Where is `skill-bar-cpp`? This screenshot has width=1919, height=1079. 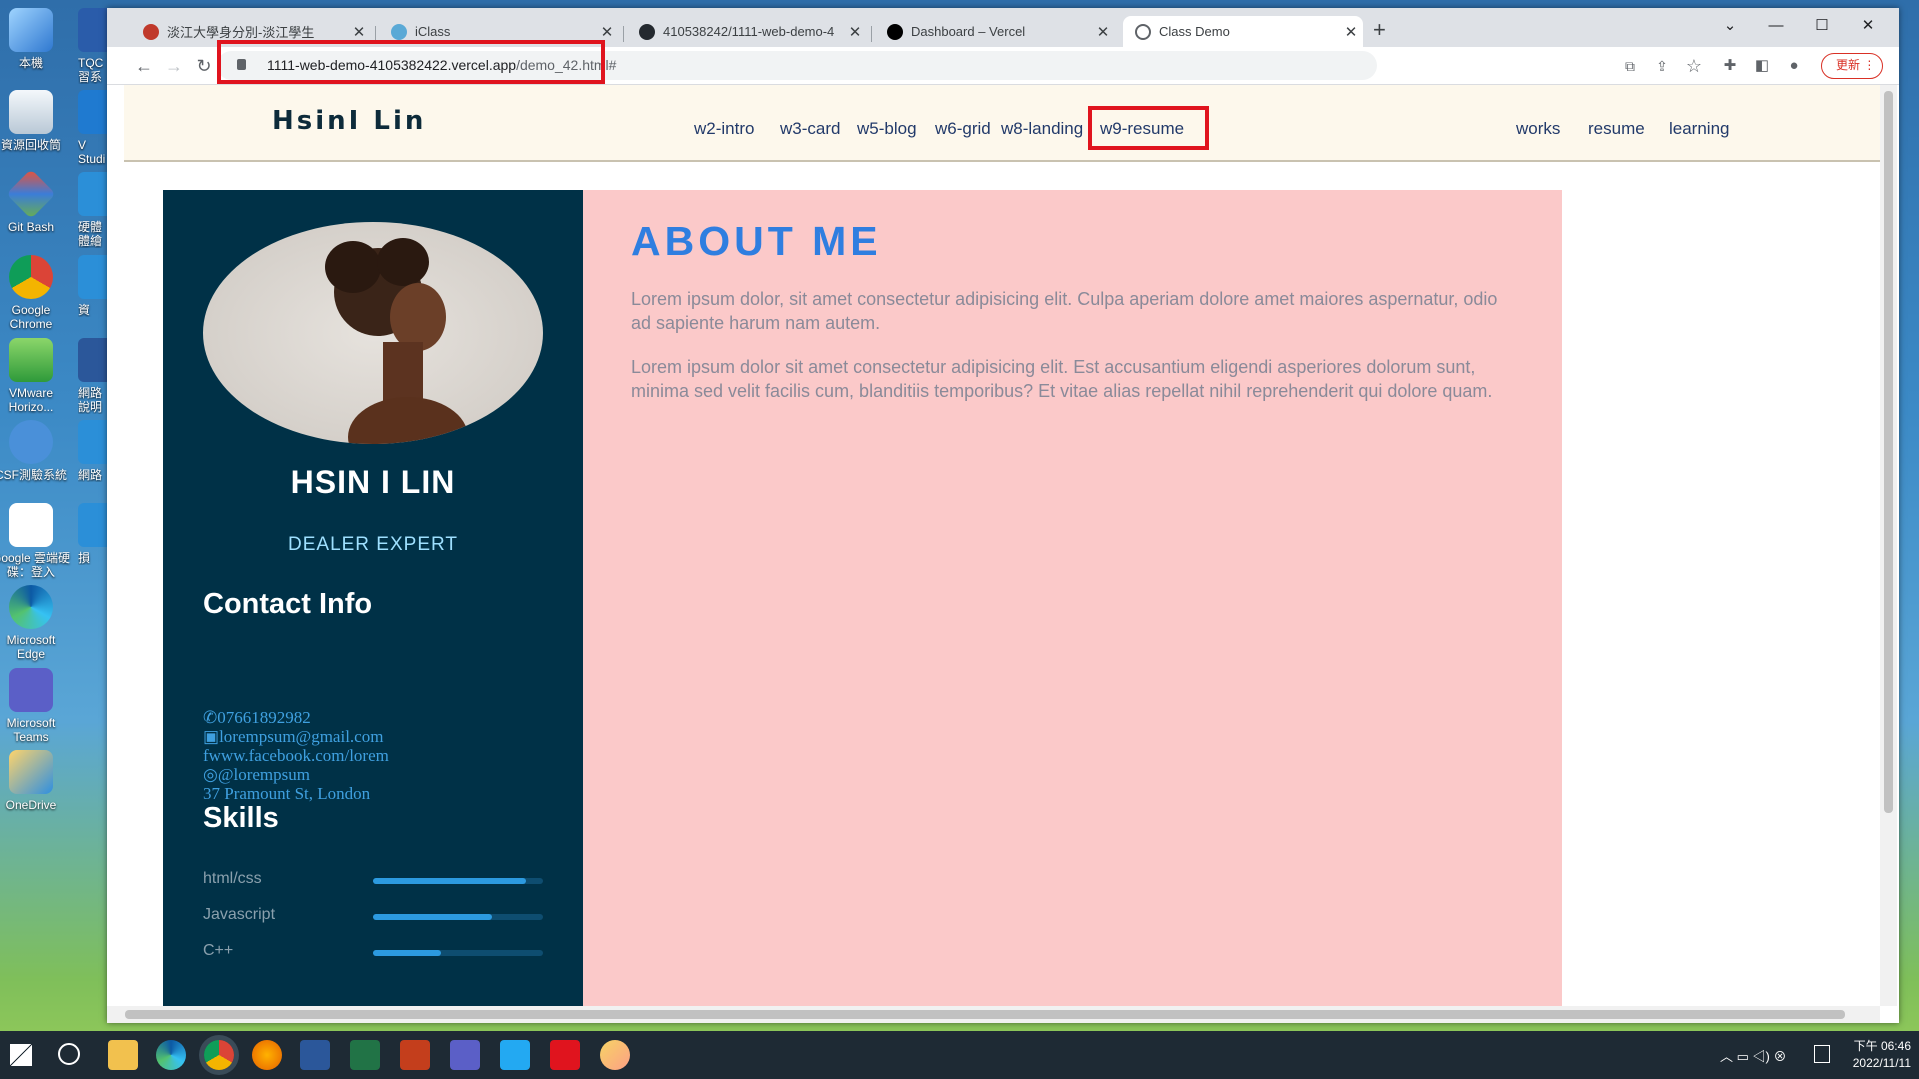 skill-bar-cpp is located at coordinates (458, 953).